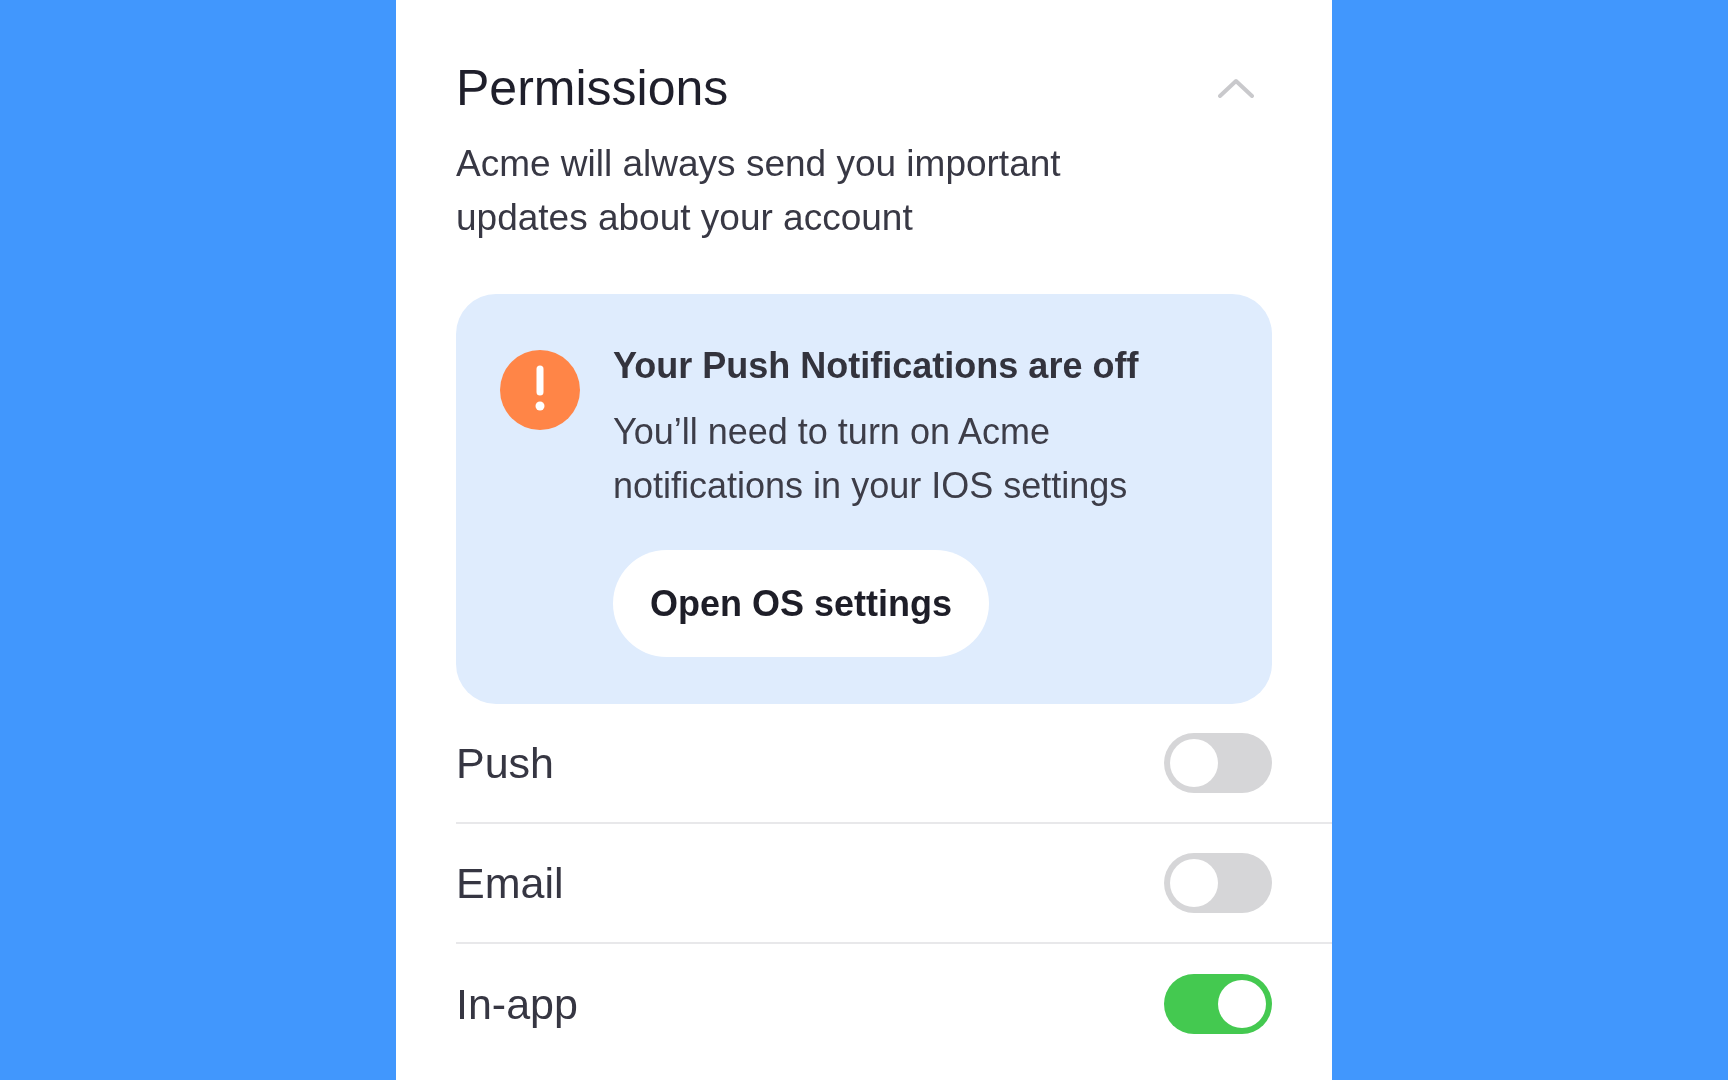  Describe the element at coordinates (1236, 88) in the screenshot. I see `chevron-up-icon` at that location.